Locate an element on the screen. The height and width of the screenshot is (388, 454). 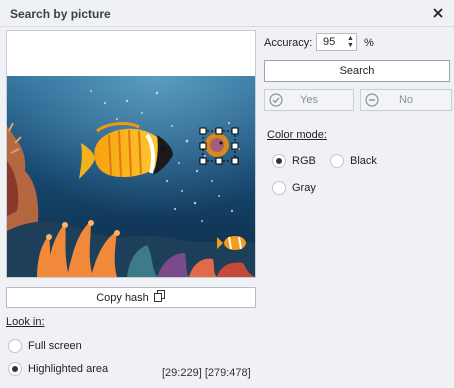
copy-icon is located at coordinates (159, 297).